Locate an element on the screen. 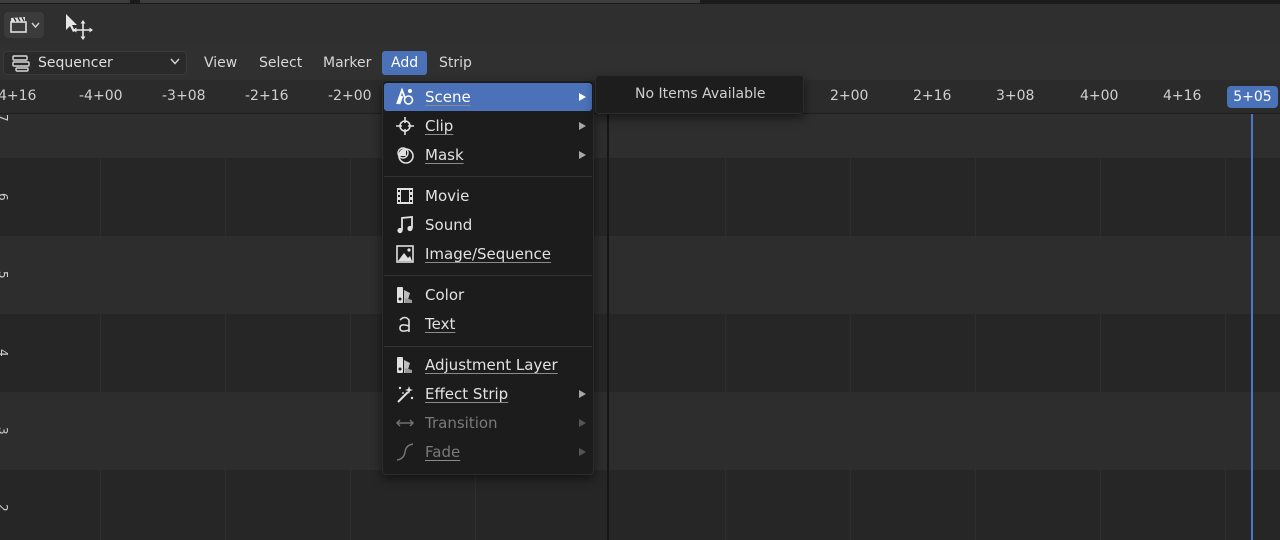 Image resolution: width=1280 pixels, height=540 pixels. menu-item-effect-strip: Effect Strip is located at coordinates (488, 394).